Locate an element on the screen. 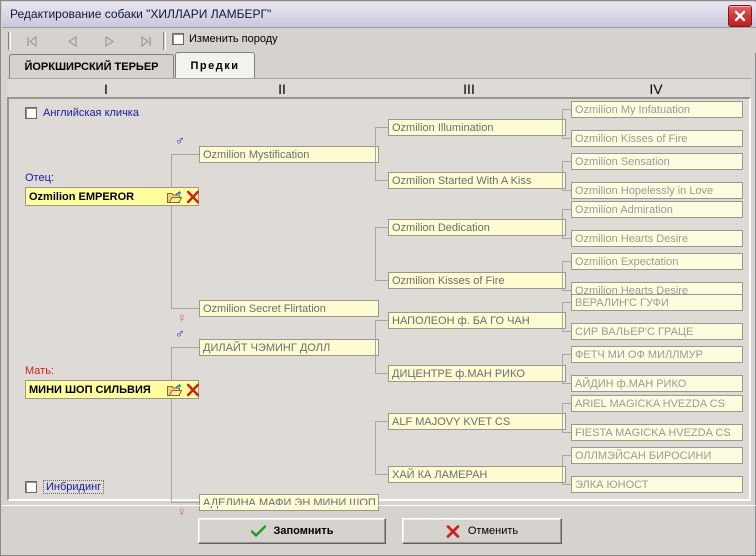 Image resolution: width=756 pixels, height=556 pixels. gen3-box-m4: ХАЙ КА ЛАМЕРАН is located at coordinates (477, 474).